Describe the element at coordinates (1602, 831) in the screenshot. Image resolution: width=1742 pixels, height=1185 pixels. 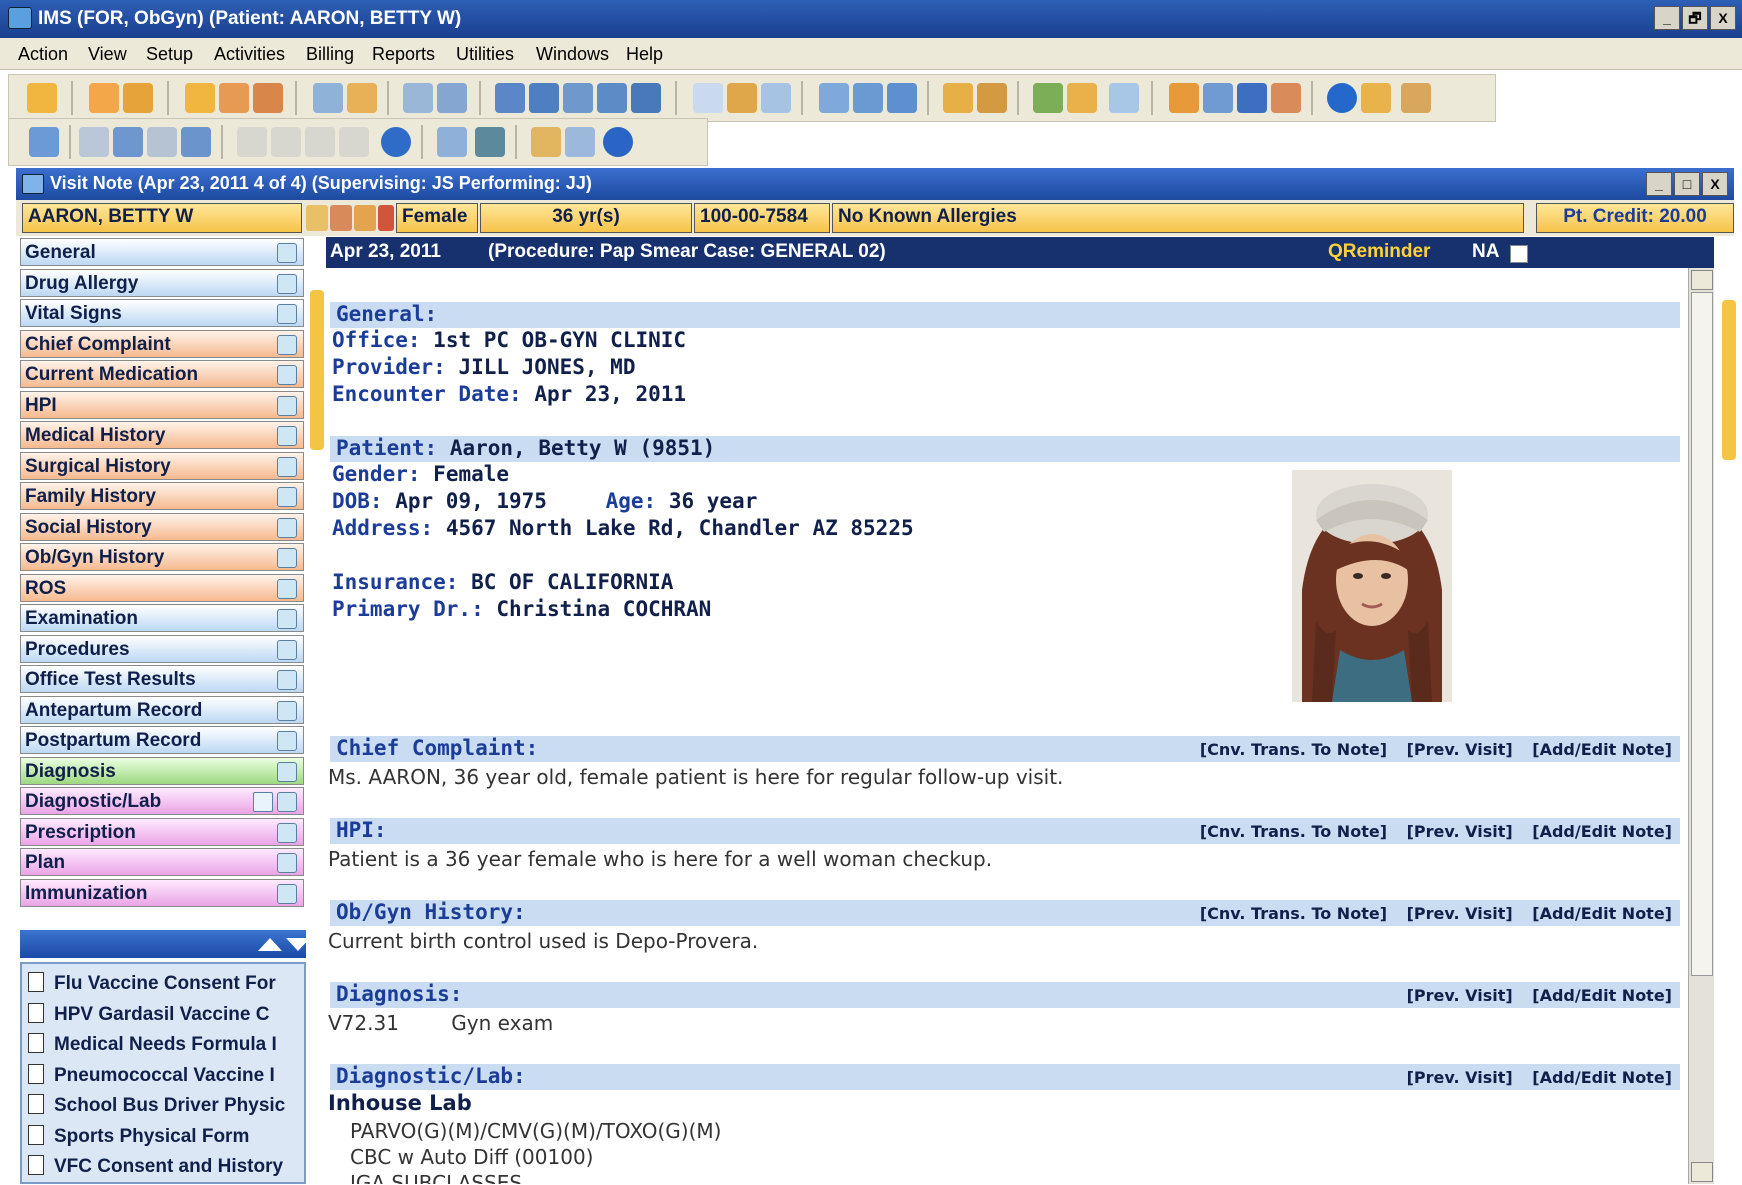
I see `hpi-add-edit-link: [Add/Edit Note]` at that location.